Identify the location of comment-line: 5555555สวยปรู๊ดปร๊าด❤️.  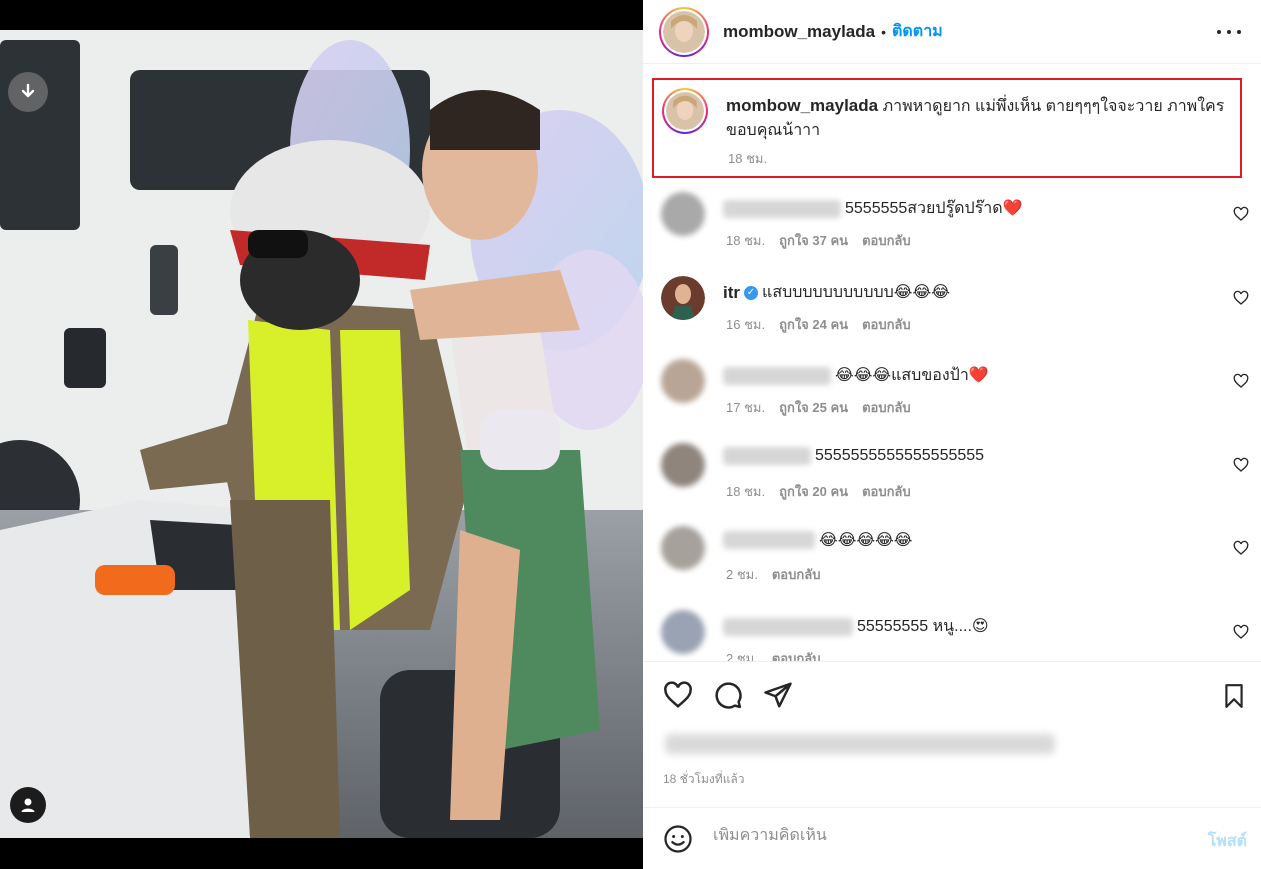
(873, 208).